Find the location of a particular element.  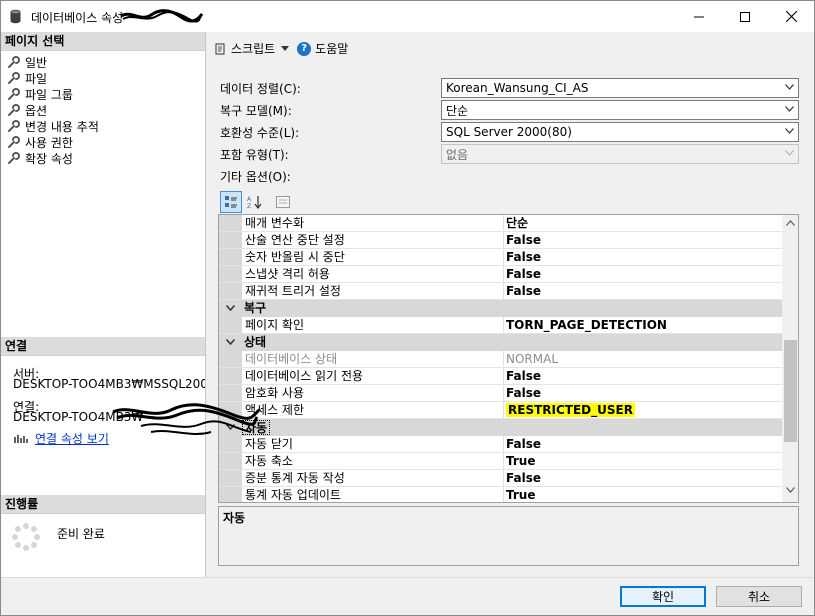

script-icon is located at coordinates (220, 48).